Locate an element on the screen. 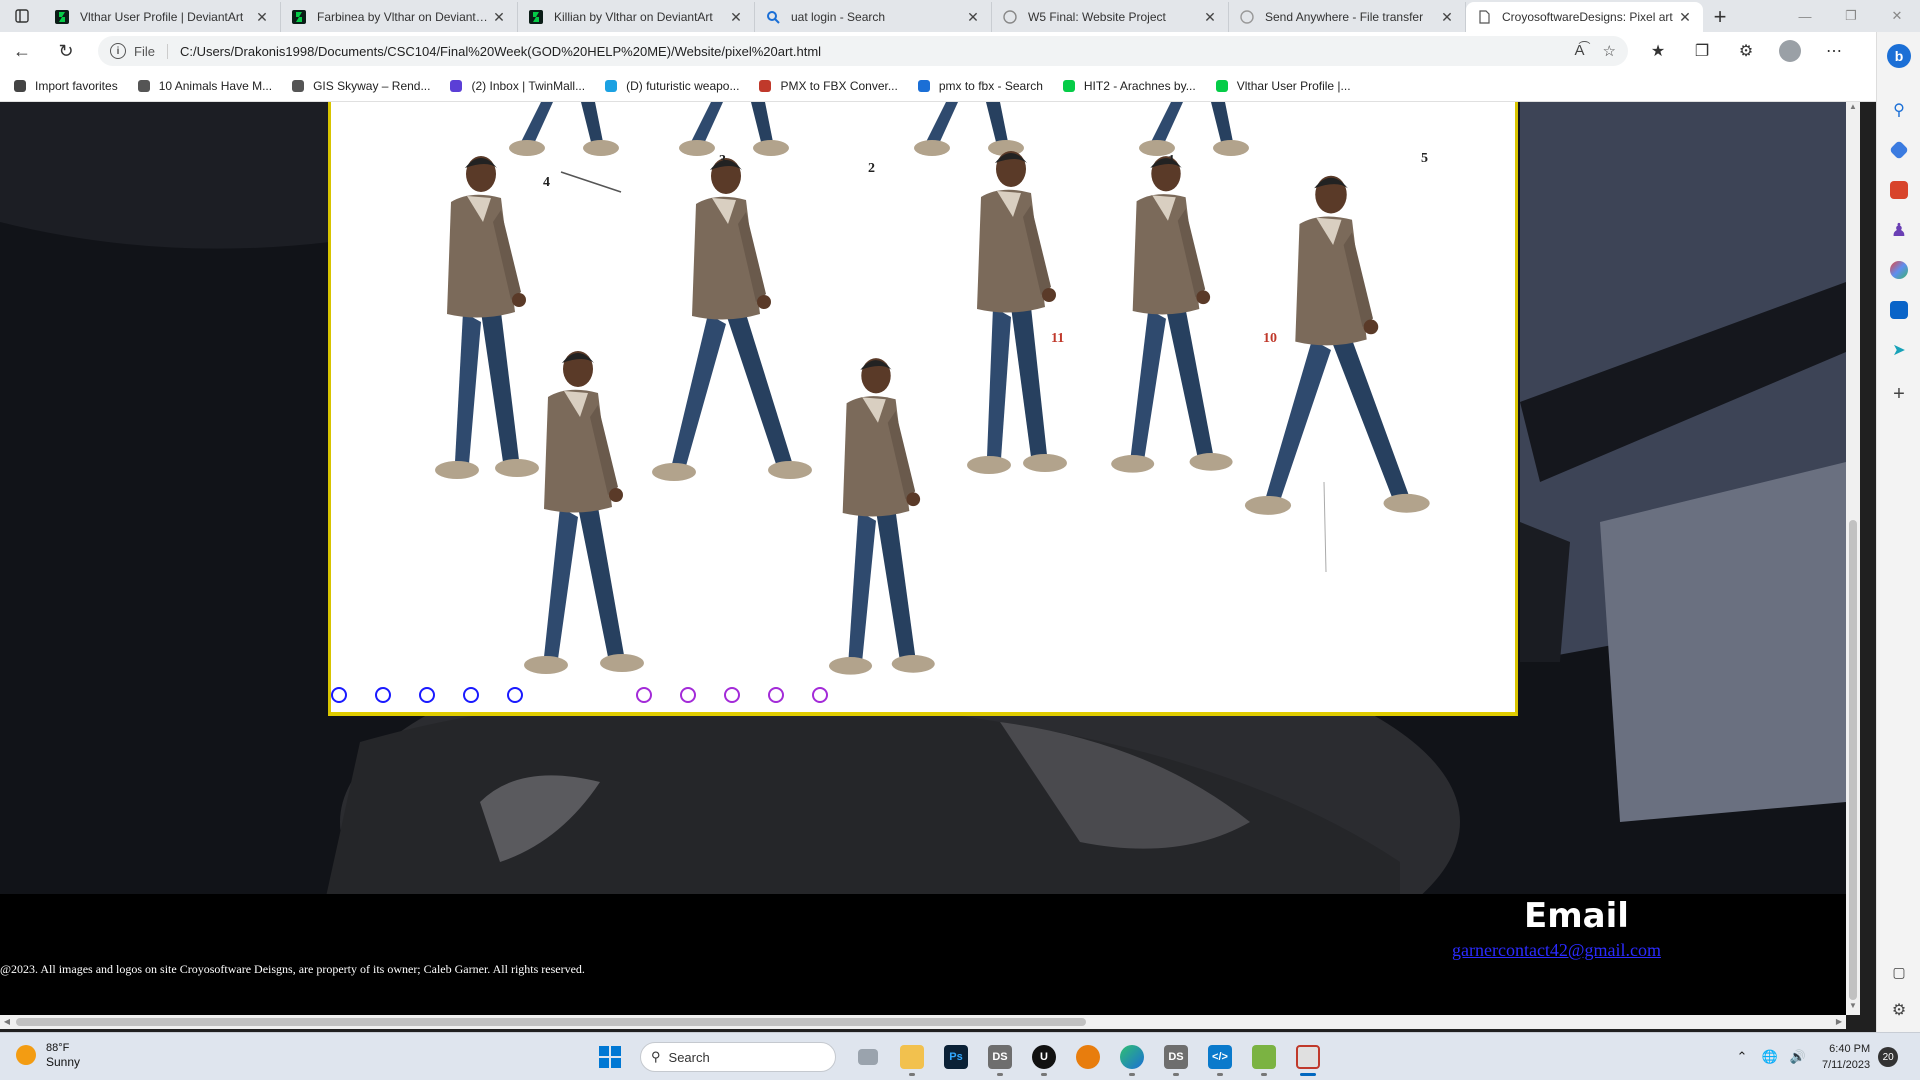  scroll-down-icon: ▼ is located at coordinates (1853, 1008).